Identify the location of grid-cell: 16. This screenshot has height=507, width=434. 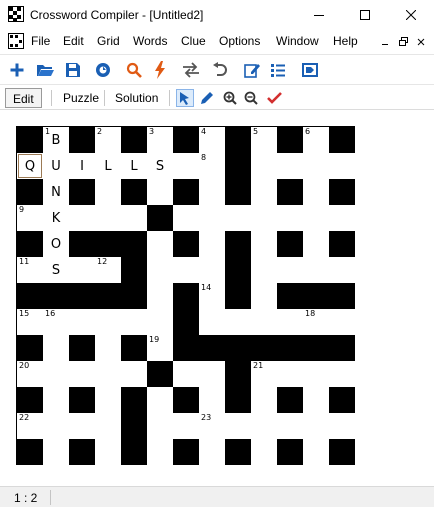
(56, 322).